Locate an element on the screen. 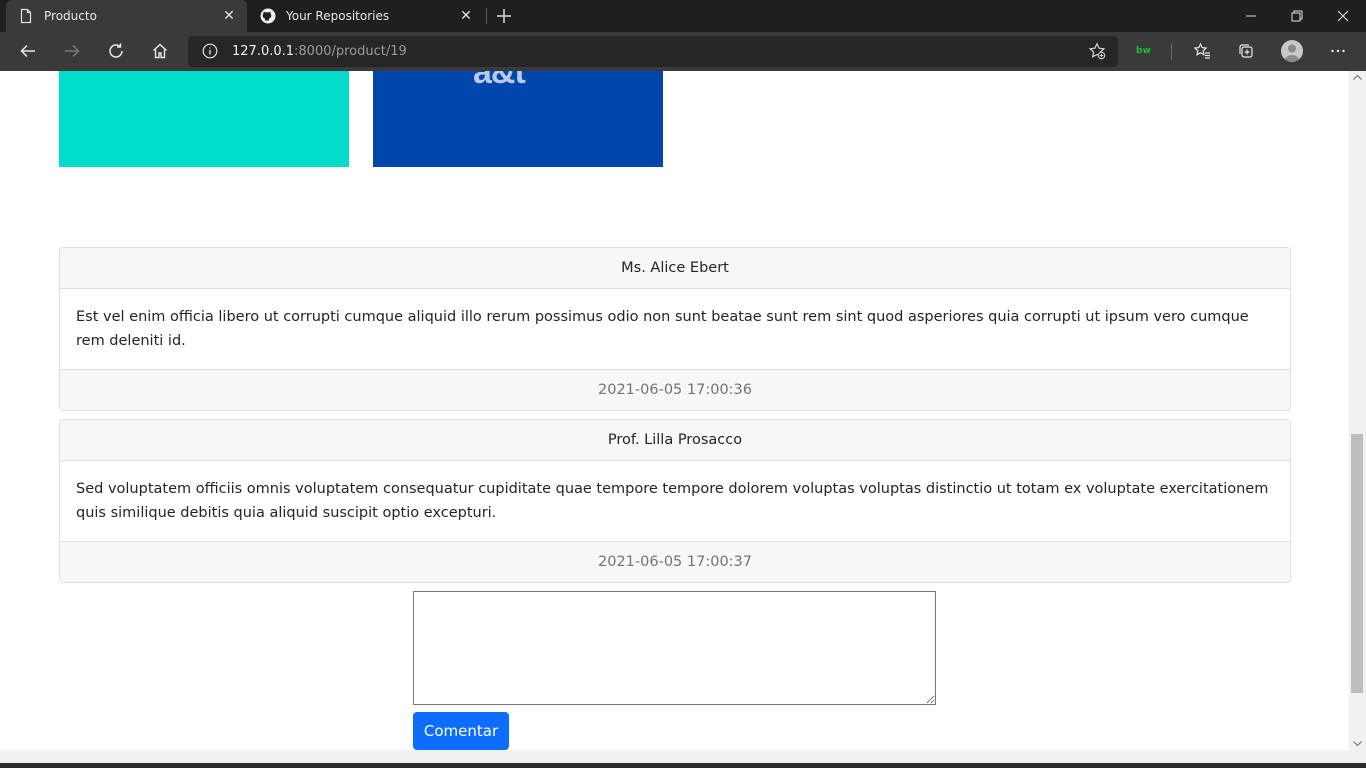 Image resolution: width=1366 pixels, height=768 pixels. github-icon is located at coordinates (268, 16).